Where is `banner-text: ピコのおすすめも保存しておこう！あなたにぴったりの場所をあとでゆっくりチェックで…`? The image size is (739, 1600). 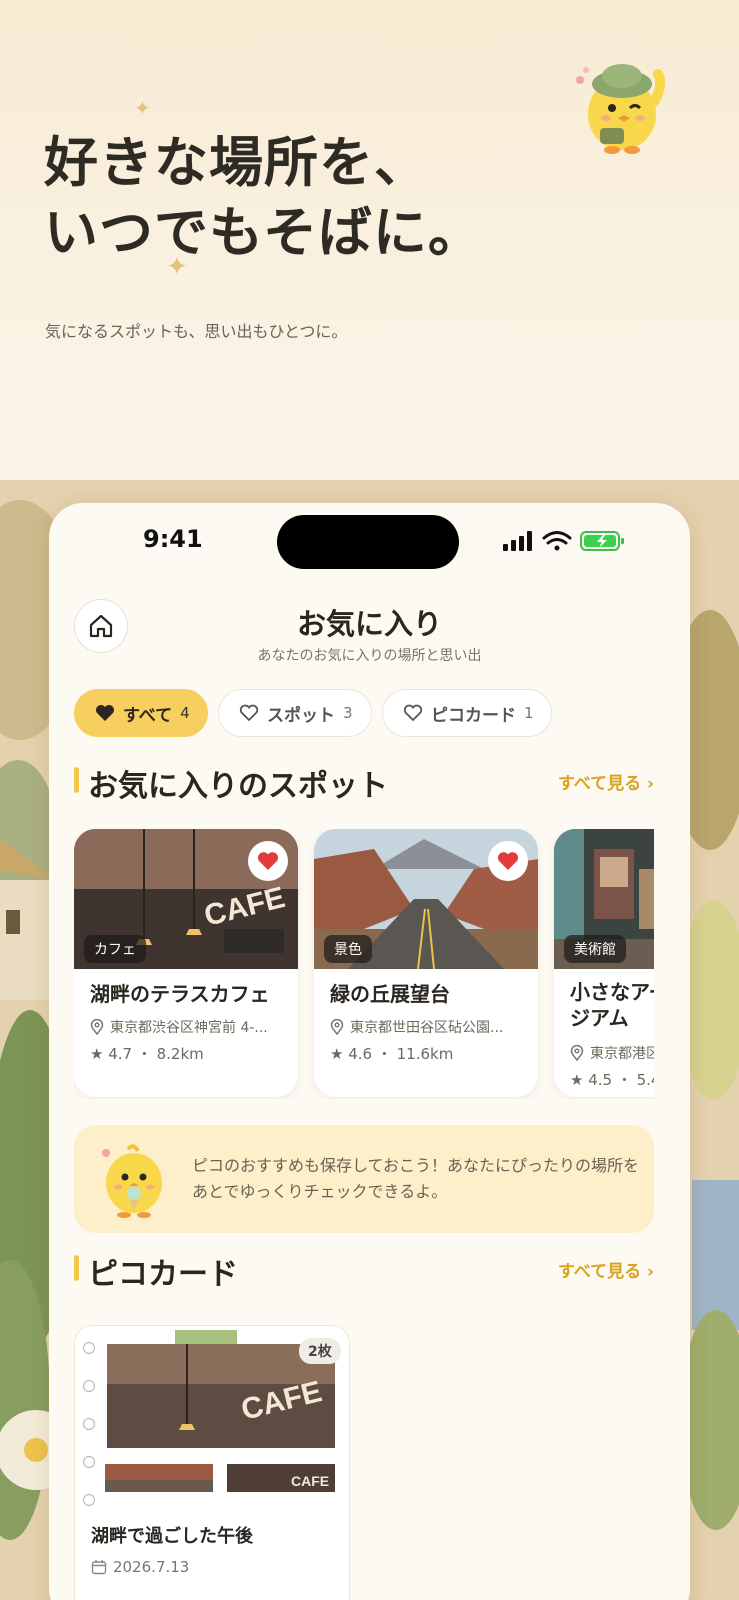
banner-text: ピコのおすすめも保存しておこう！あなたにぴったりの場所をあとでゆっくりチェックで… is located at coordinates (416, 1178).